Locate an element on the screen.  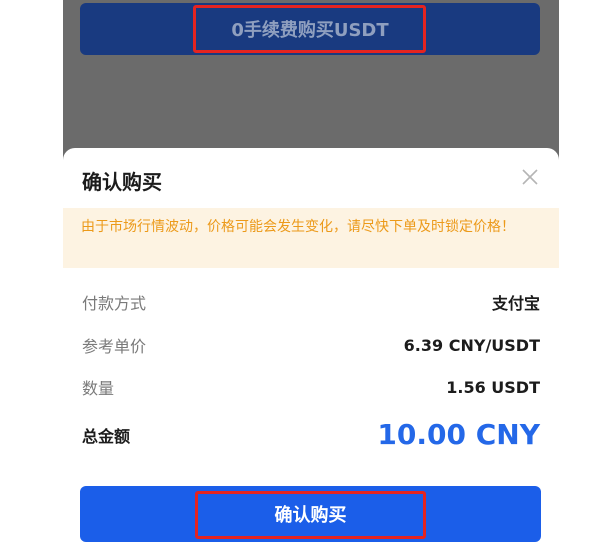
zero-fee-buy-usdt-label: 0手续费购买USDT is located at coordinates (310, 30).